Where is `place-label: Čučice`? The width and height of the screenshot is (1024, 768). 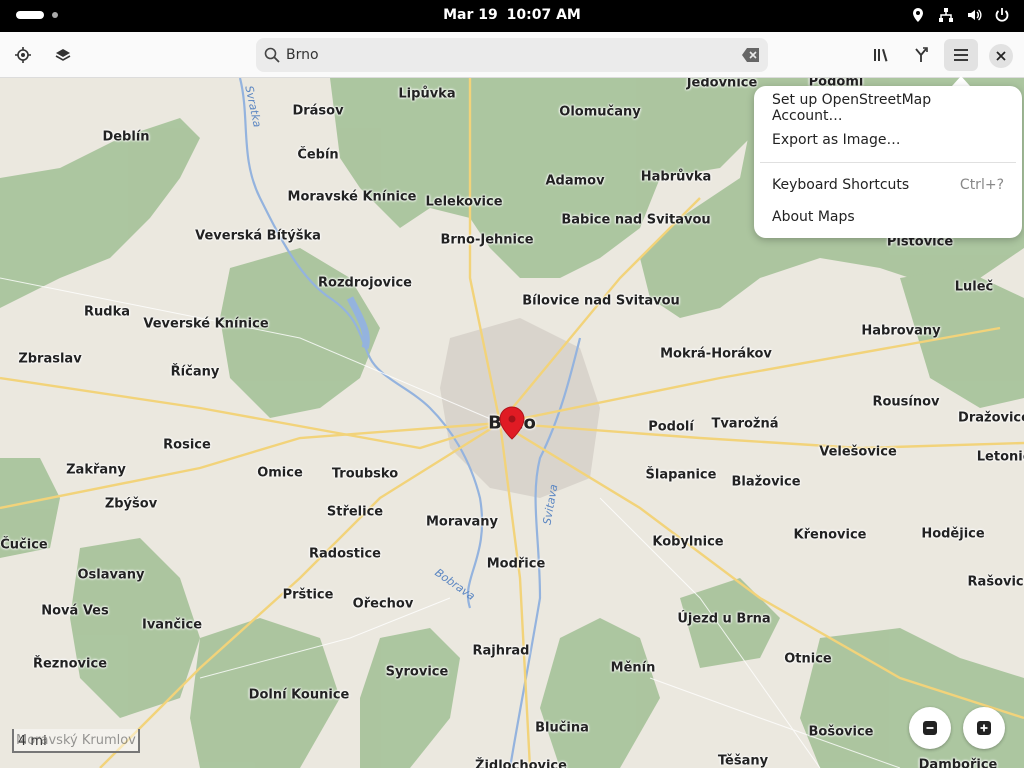 place-label: Čučice is located at coordinates (24, 545).